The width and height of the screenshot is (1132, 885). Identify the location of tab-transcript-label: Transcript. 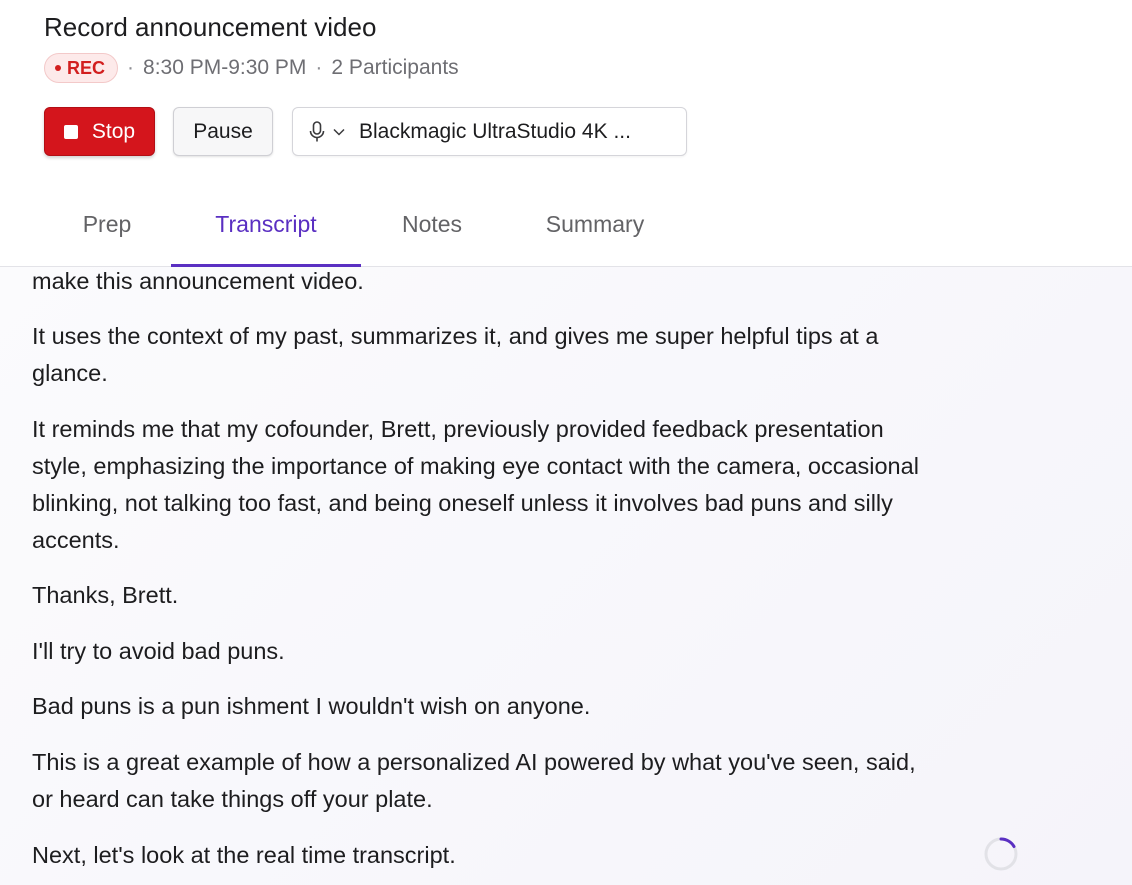
(266, 224).